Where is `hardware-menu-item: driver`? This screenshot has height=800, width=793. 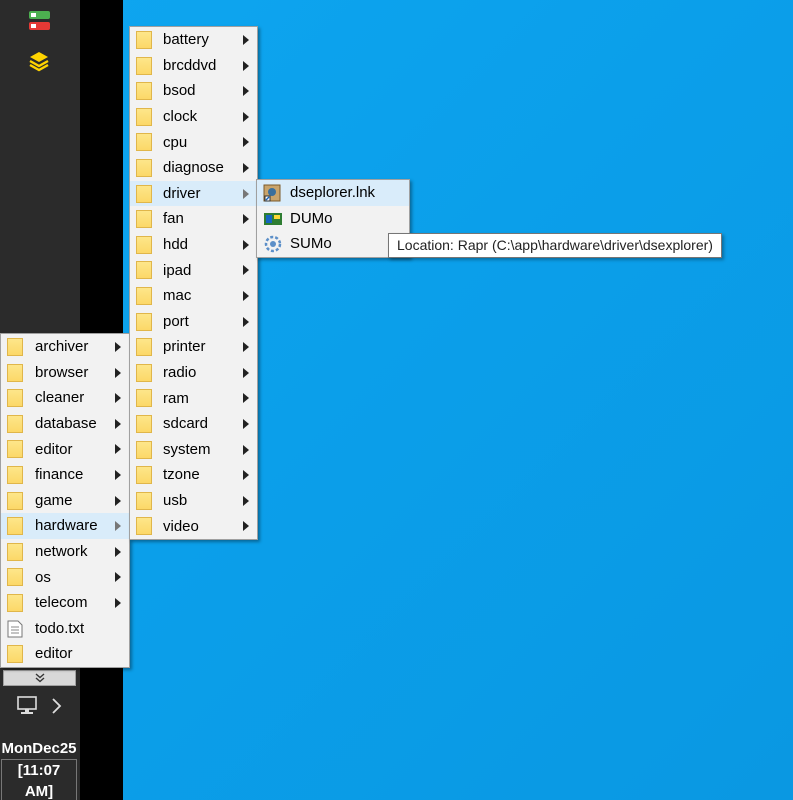
hardware-menu-item: driver is located at coordinates (193, 193).